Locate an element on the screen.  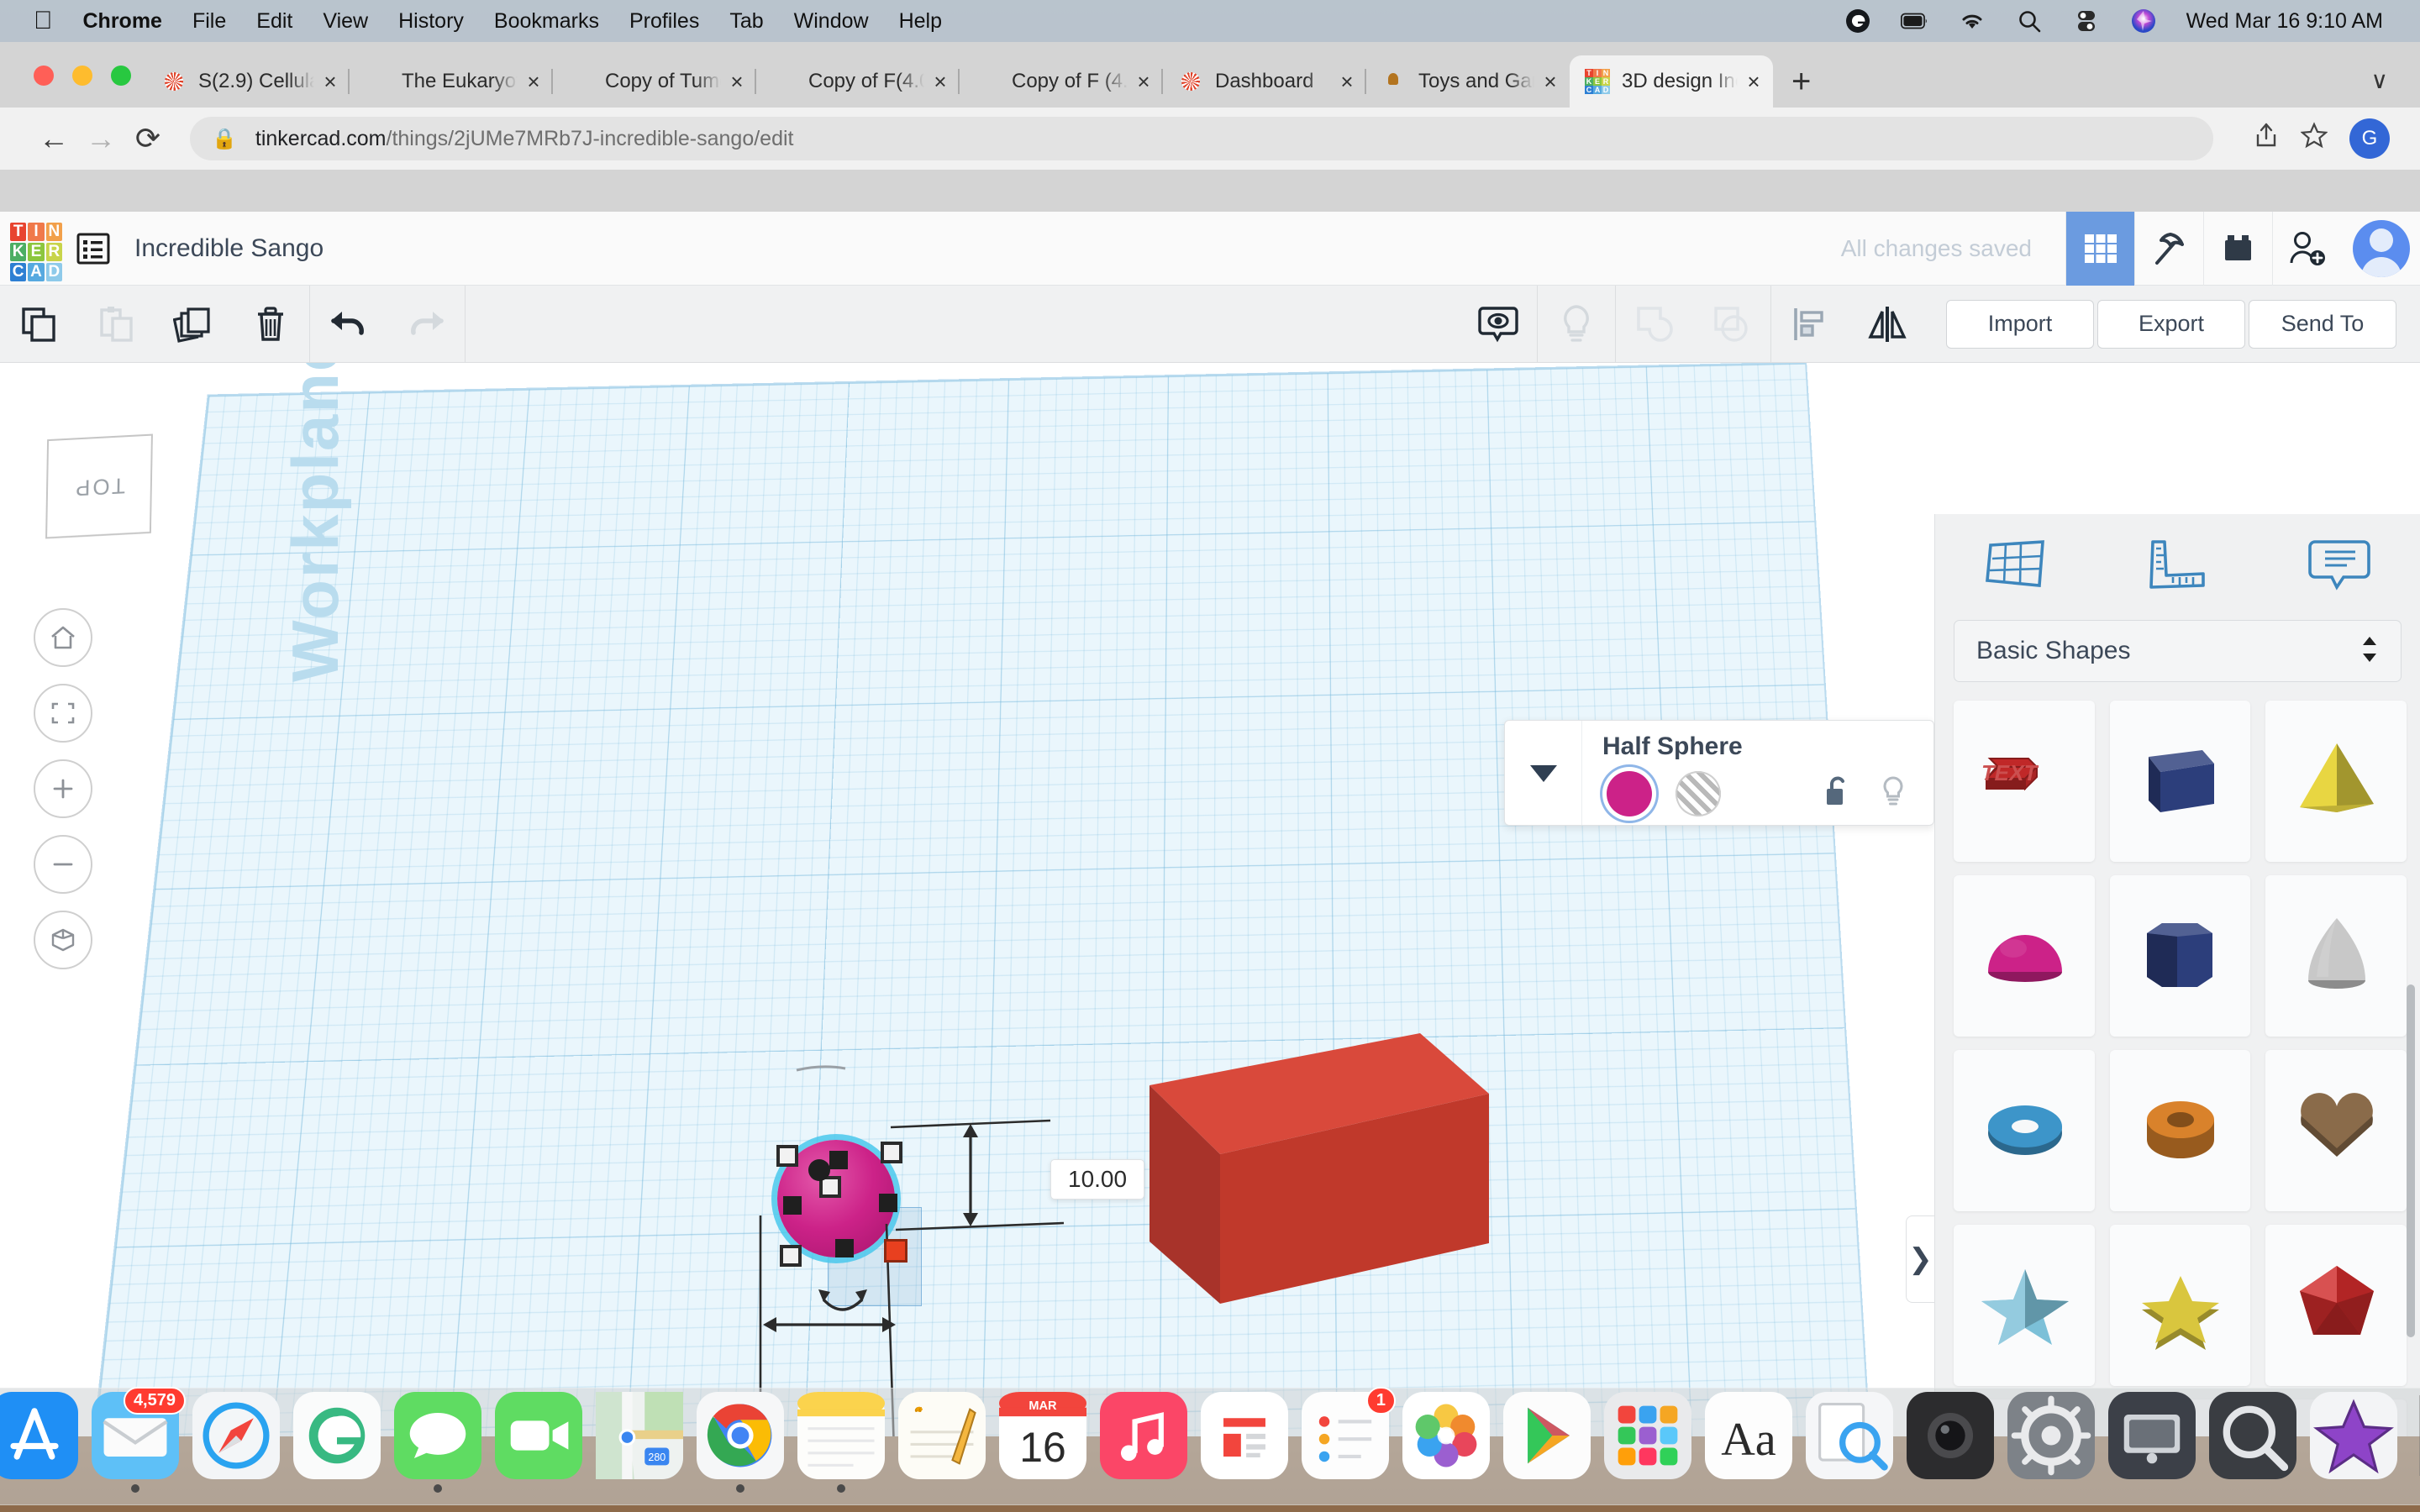
shape-star3d-shape-icon is located at coordinates (2025, 1305).